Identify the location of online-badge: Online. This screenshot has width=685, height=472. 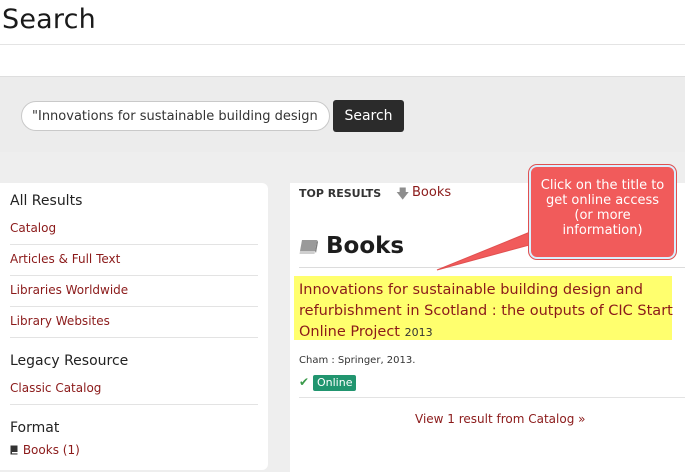
(335, 383).